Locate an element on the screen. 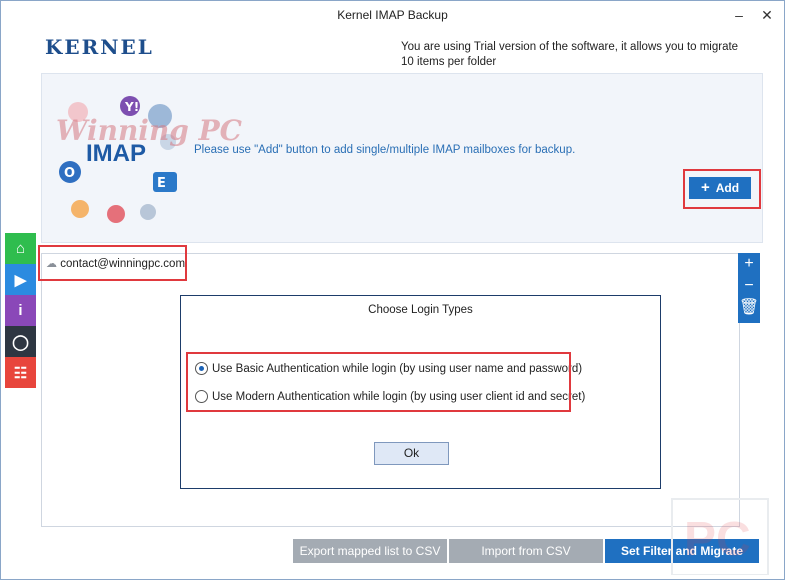  dialog-title: Choose Login Types is located at coordinates (420, 310).